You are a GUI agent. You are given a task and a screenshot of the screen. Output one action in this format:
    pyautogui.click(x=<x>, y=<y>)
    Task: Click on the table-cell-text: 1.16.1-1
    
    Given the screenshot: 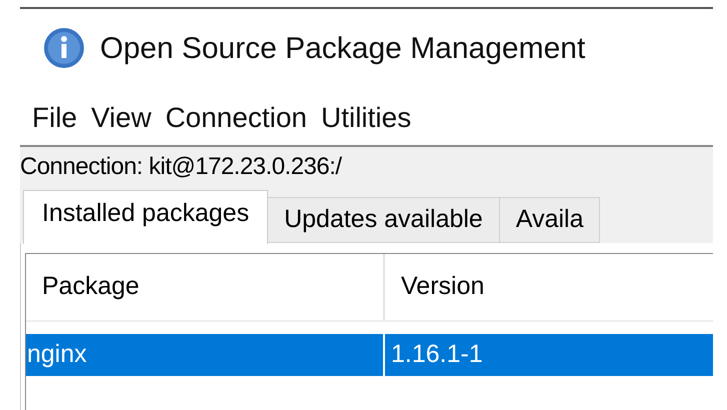 What is the action you would take?
    pyautogui.click(x=437, y=354)
    